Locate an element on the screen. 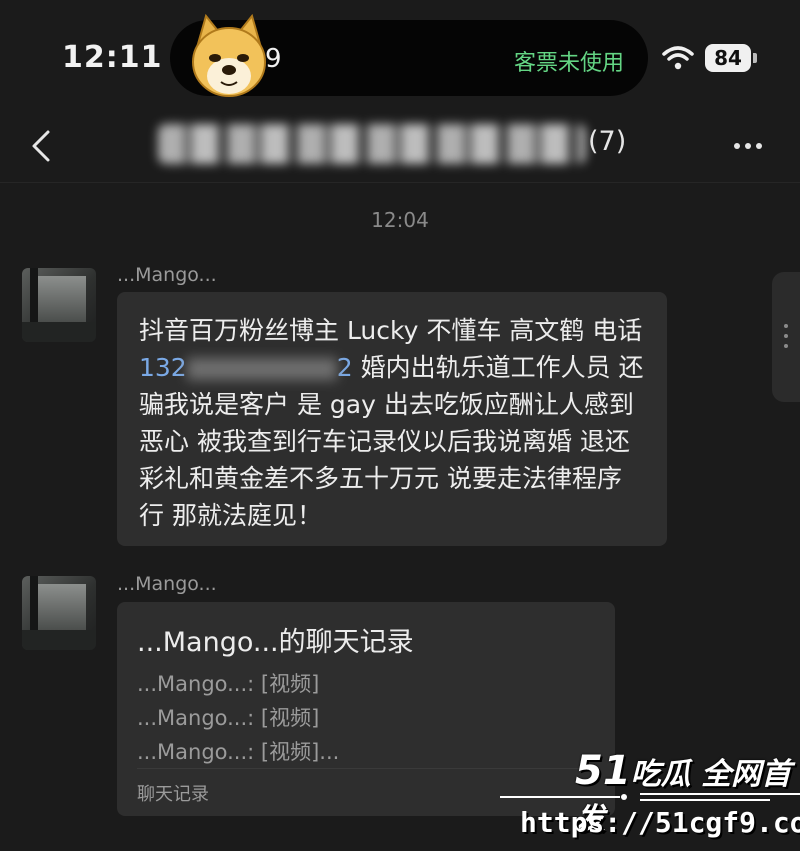 This screenshot has height=851, width=800. watermark-lines-icon is located at coordinates (650, 797).